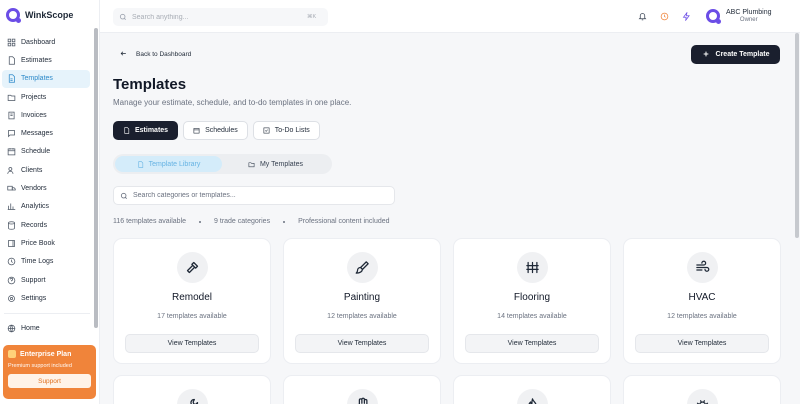  What do you see at coordinates (46, 42) in the screenshot?
I see `sidebar-item-dashboard: Dashboard` at bounding box center [46, 42].